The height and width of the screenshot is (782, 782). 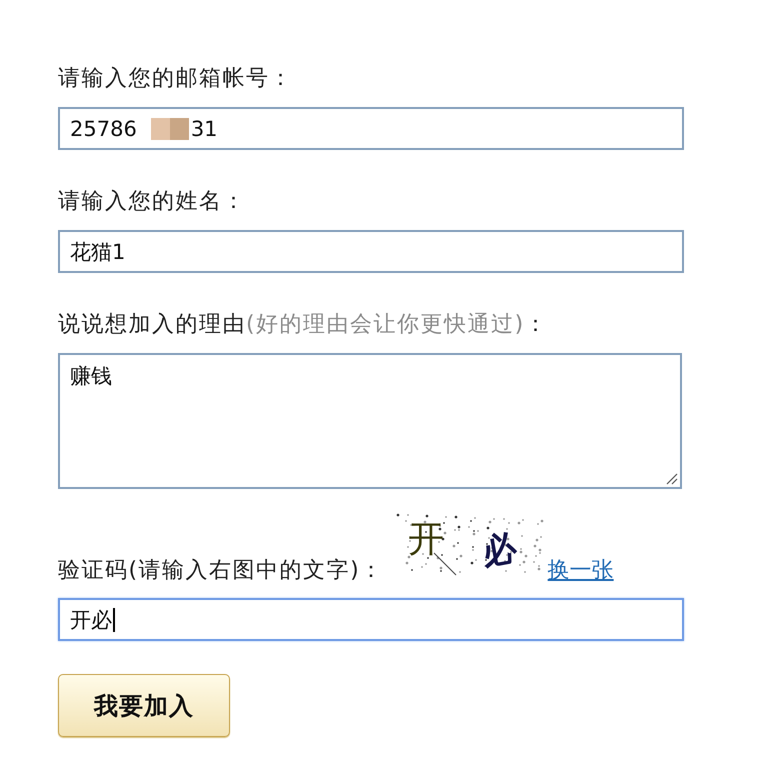 I want to click on field-label: 请输入您的姓名：, so click(x=152, y=202).